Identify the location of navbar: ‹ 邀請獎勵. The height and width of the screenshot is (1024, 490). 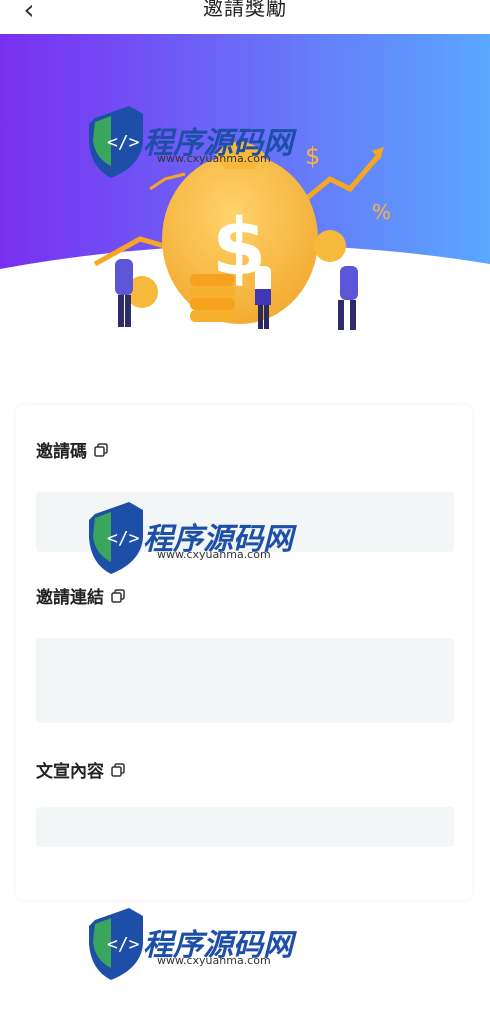
(245, 17).